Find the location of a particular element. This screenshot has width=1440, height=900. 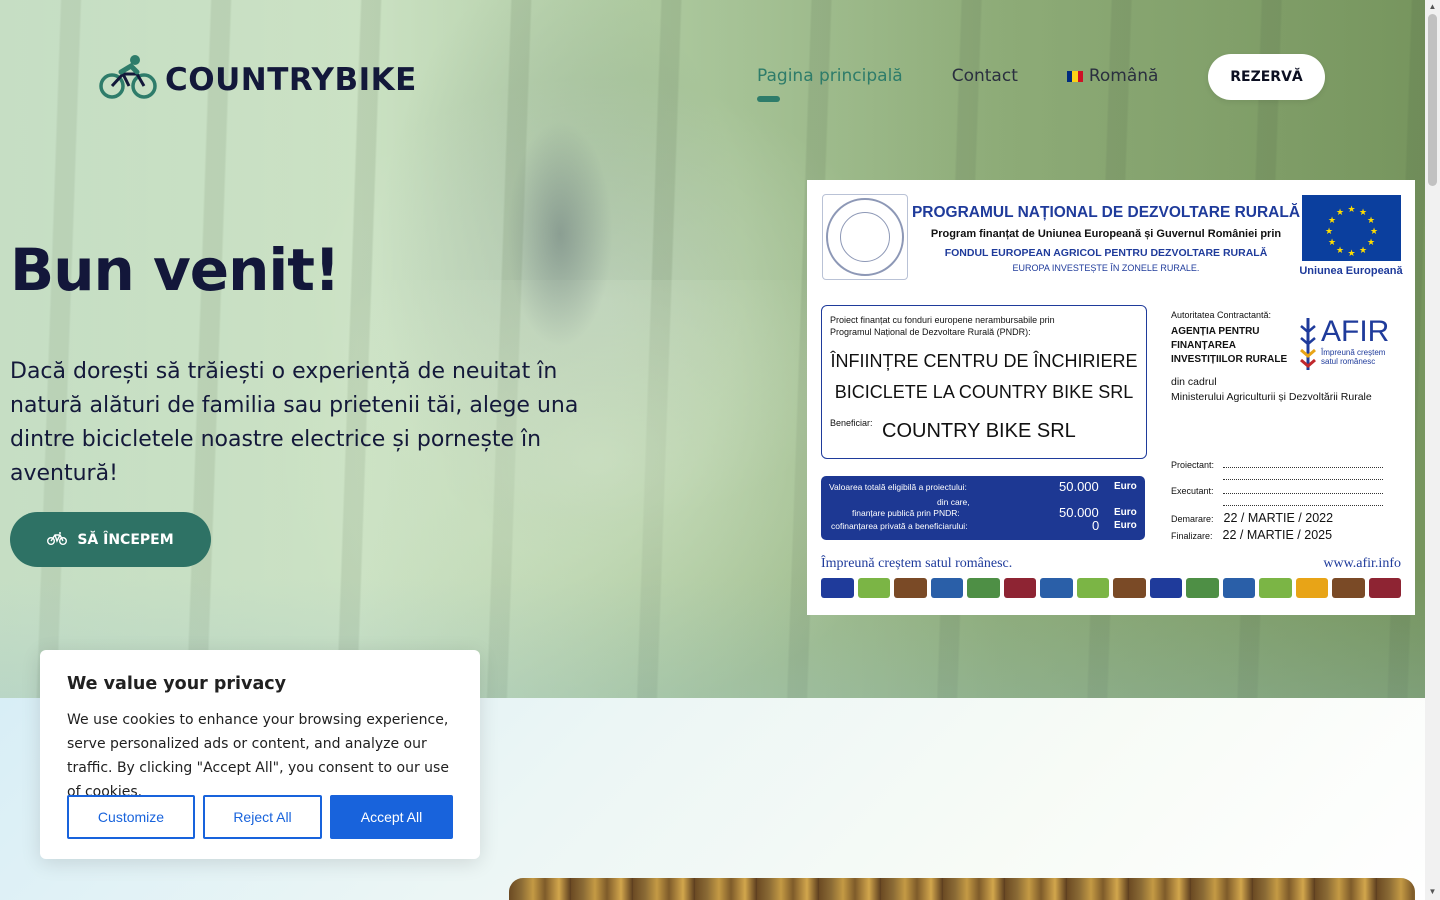

reject-all-button: Reject All is located at coordinates (262, 817).